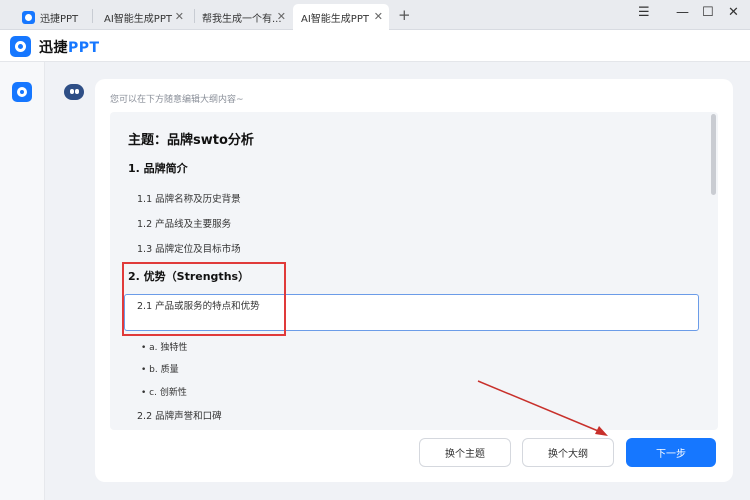 Image resolution: width=750 pixels, height=500 pixels. What do you see at coordinates (189, 198) in the screenshot?
I see `outline-item: 1.1 品牌名称及历史背景` at bounding box center [189, 198].